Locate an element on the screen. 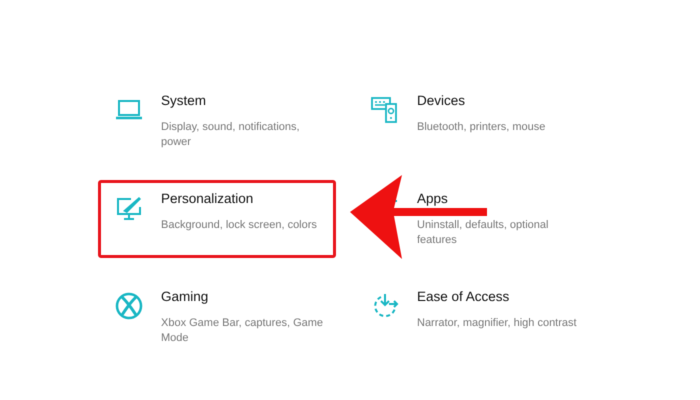 The height and width of the screenshot is (400, 700). category-title: Ease of Access is located at coordinates (463, 296).